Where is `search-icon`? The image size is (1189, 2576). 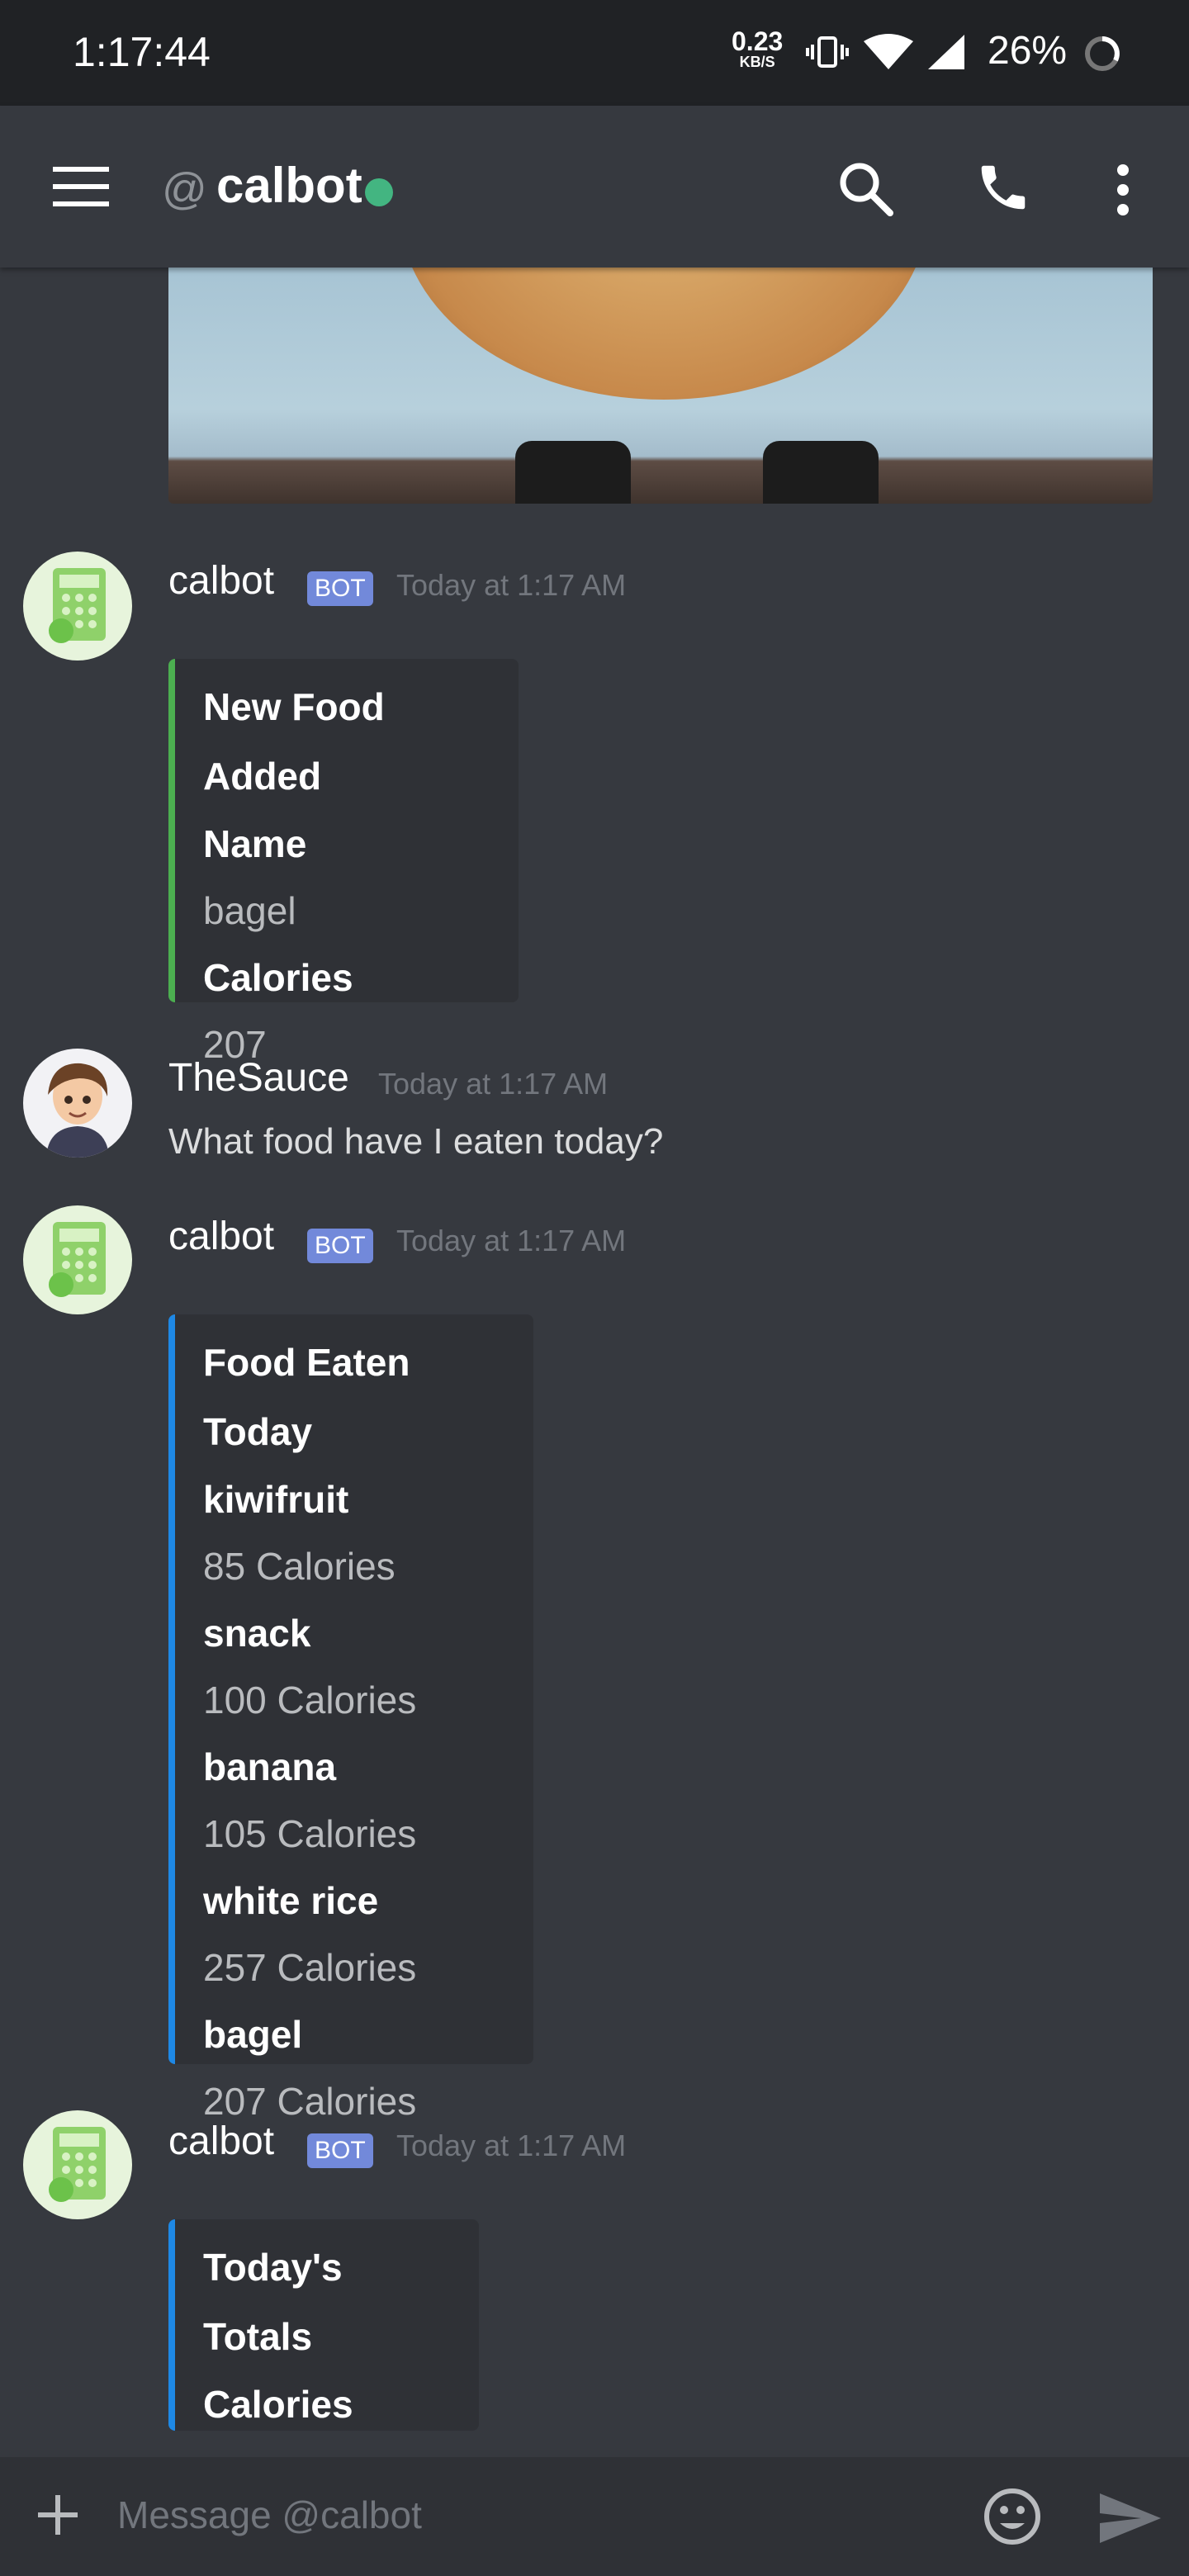 search-icon is located at coordinates (866, 189).